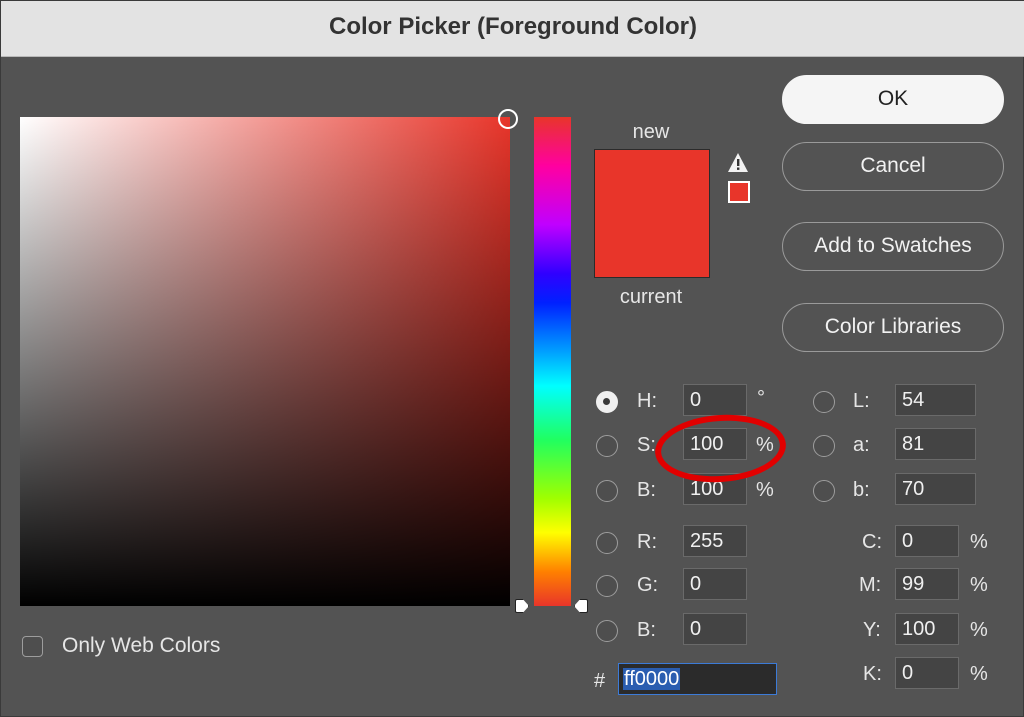 The width and height of the screenshot is (1024, 717). I want to click on black-label: K:, so click(872, 674).